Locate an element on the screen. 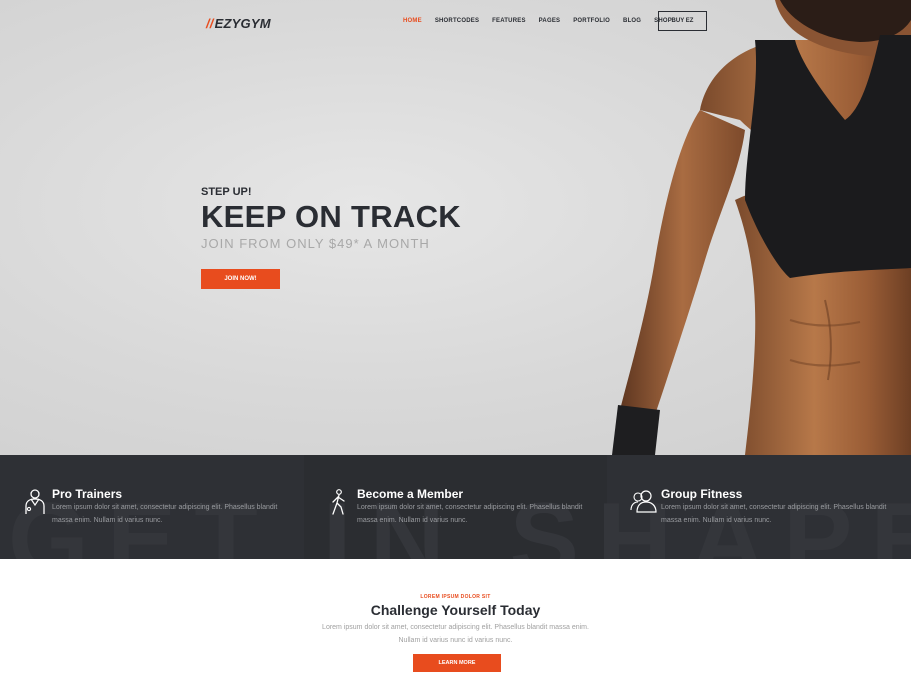 This screenshot has height=676, width=911. walking-person-icon is located at coordinates (338, 502).